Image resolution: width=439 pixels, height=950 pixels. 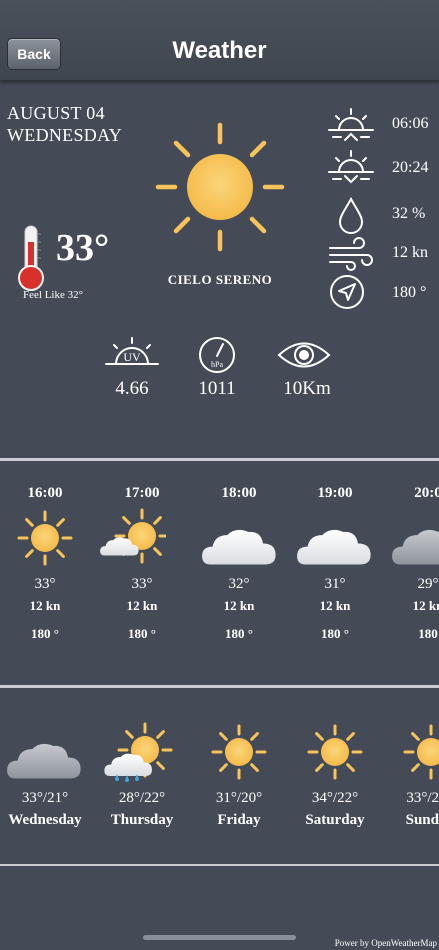 What do you see at coordinates (347, 292) in the screenshot?
I see `wind-direction-icon` at bounding box center [347, 292].